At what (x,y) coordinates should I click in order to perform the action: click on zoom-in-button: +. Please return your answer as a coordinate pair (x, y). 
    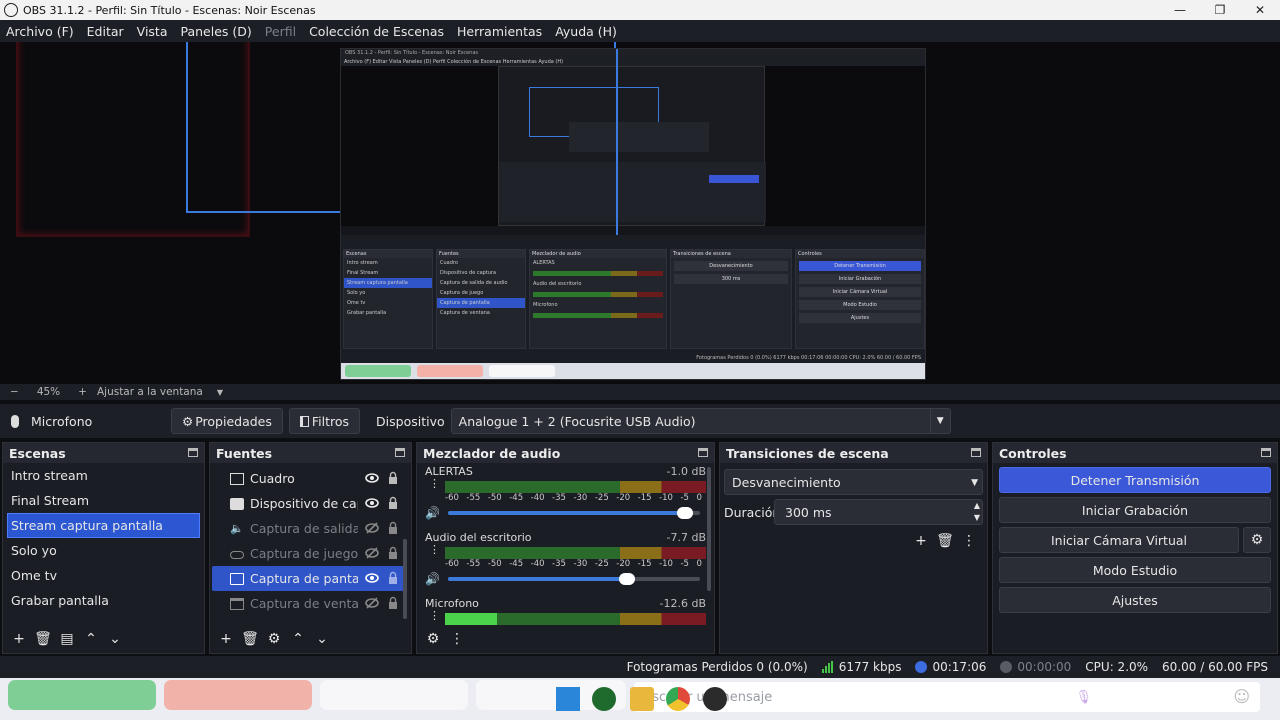
    Looking at the image, I should click on (82, 392).